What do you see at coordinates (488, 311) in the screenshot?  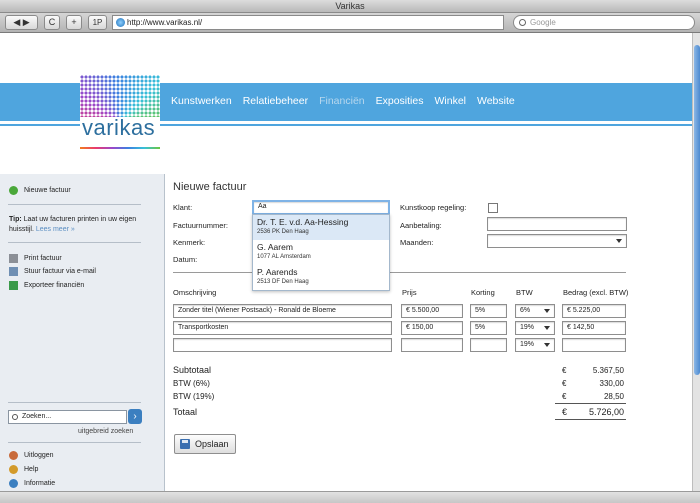 I see `row1-discount-input: 5%` at bounding box center [488, 311].